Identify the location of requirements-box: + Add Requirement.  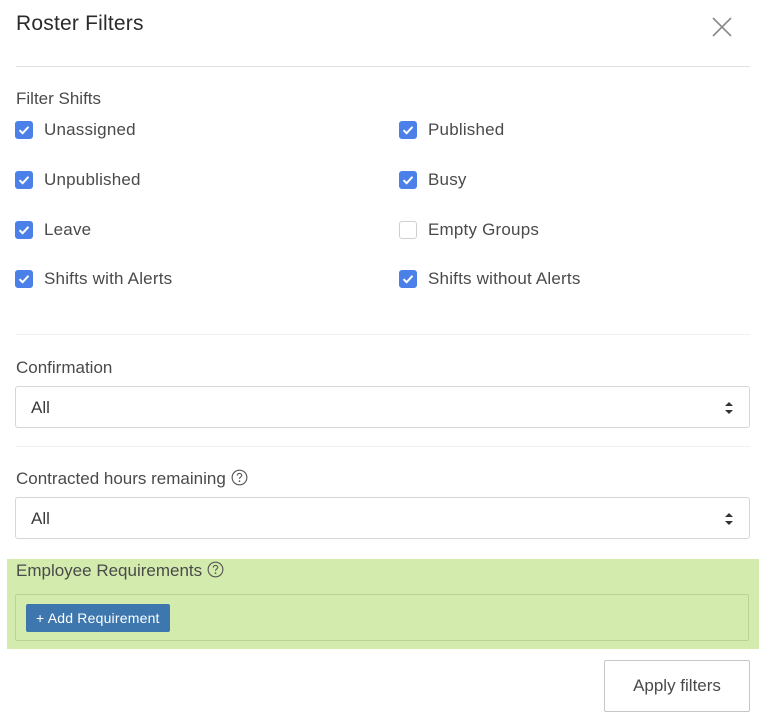
(382, 617).